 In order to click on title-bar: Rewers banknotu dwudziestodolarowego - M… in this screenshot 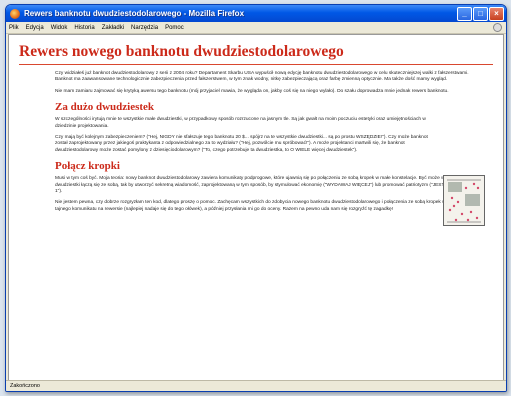, I will do `click(256, 13)`.